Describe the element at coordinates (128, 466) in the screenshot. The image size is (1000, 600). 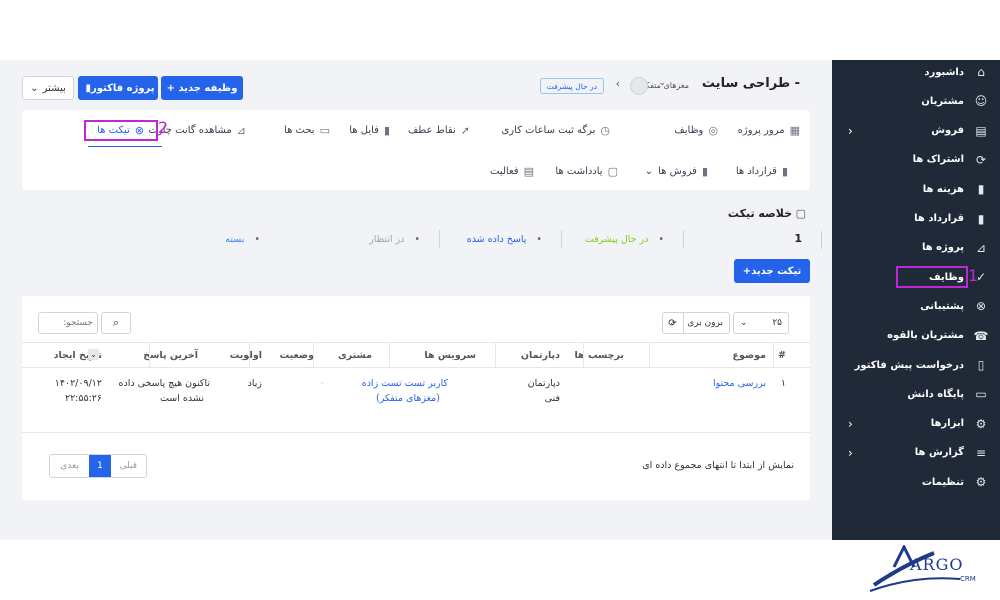
I see `prev-page-button: قبلی` at that location.